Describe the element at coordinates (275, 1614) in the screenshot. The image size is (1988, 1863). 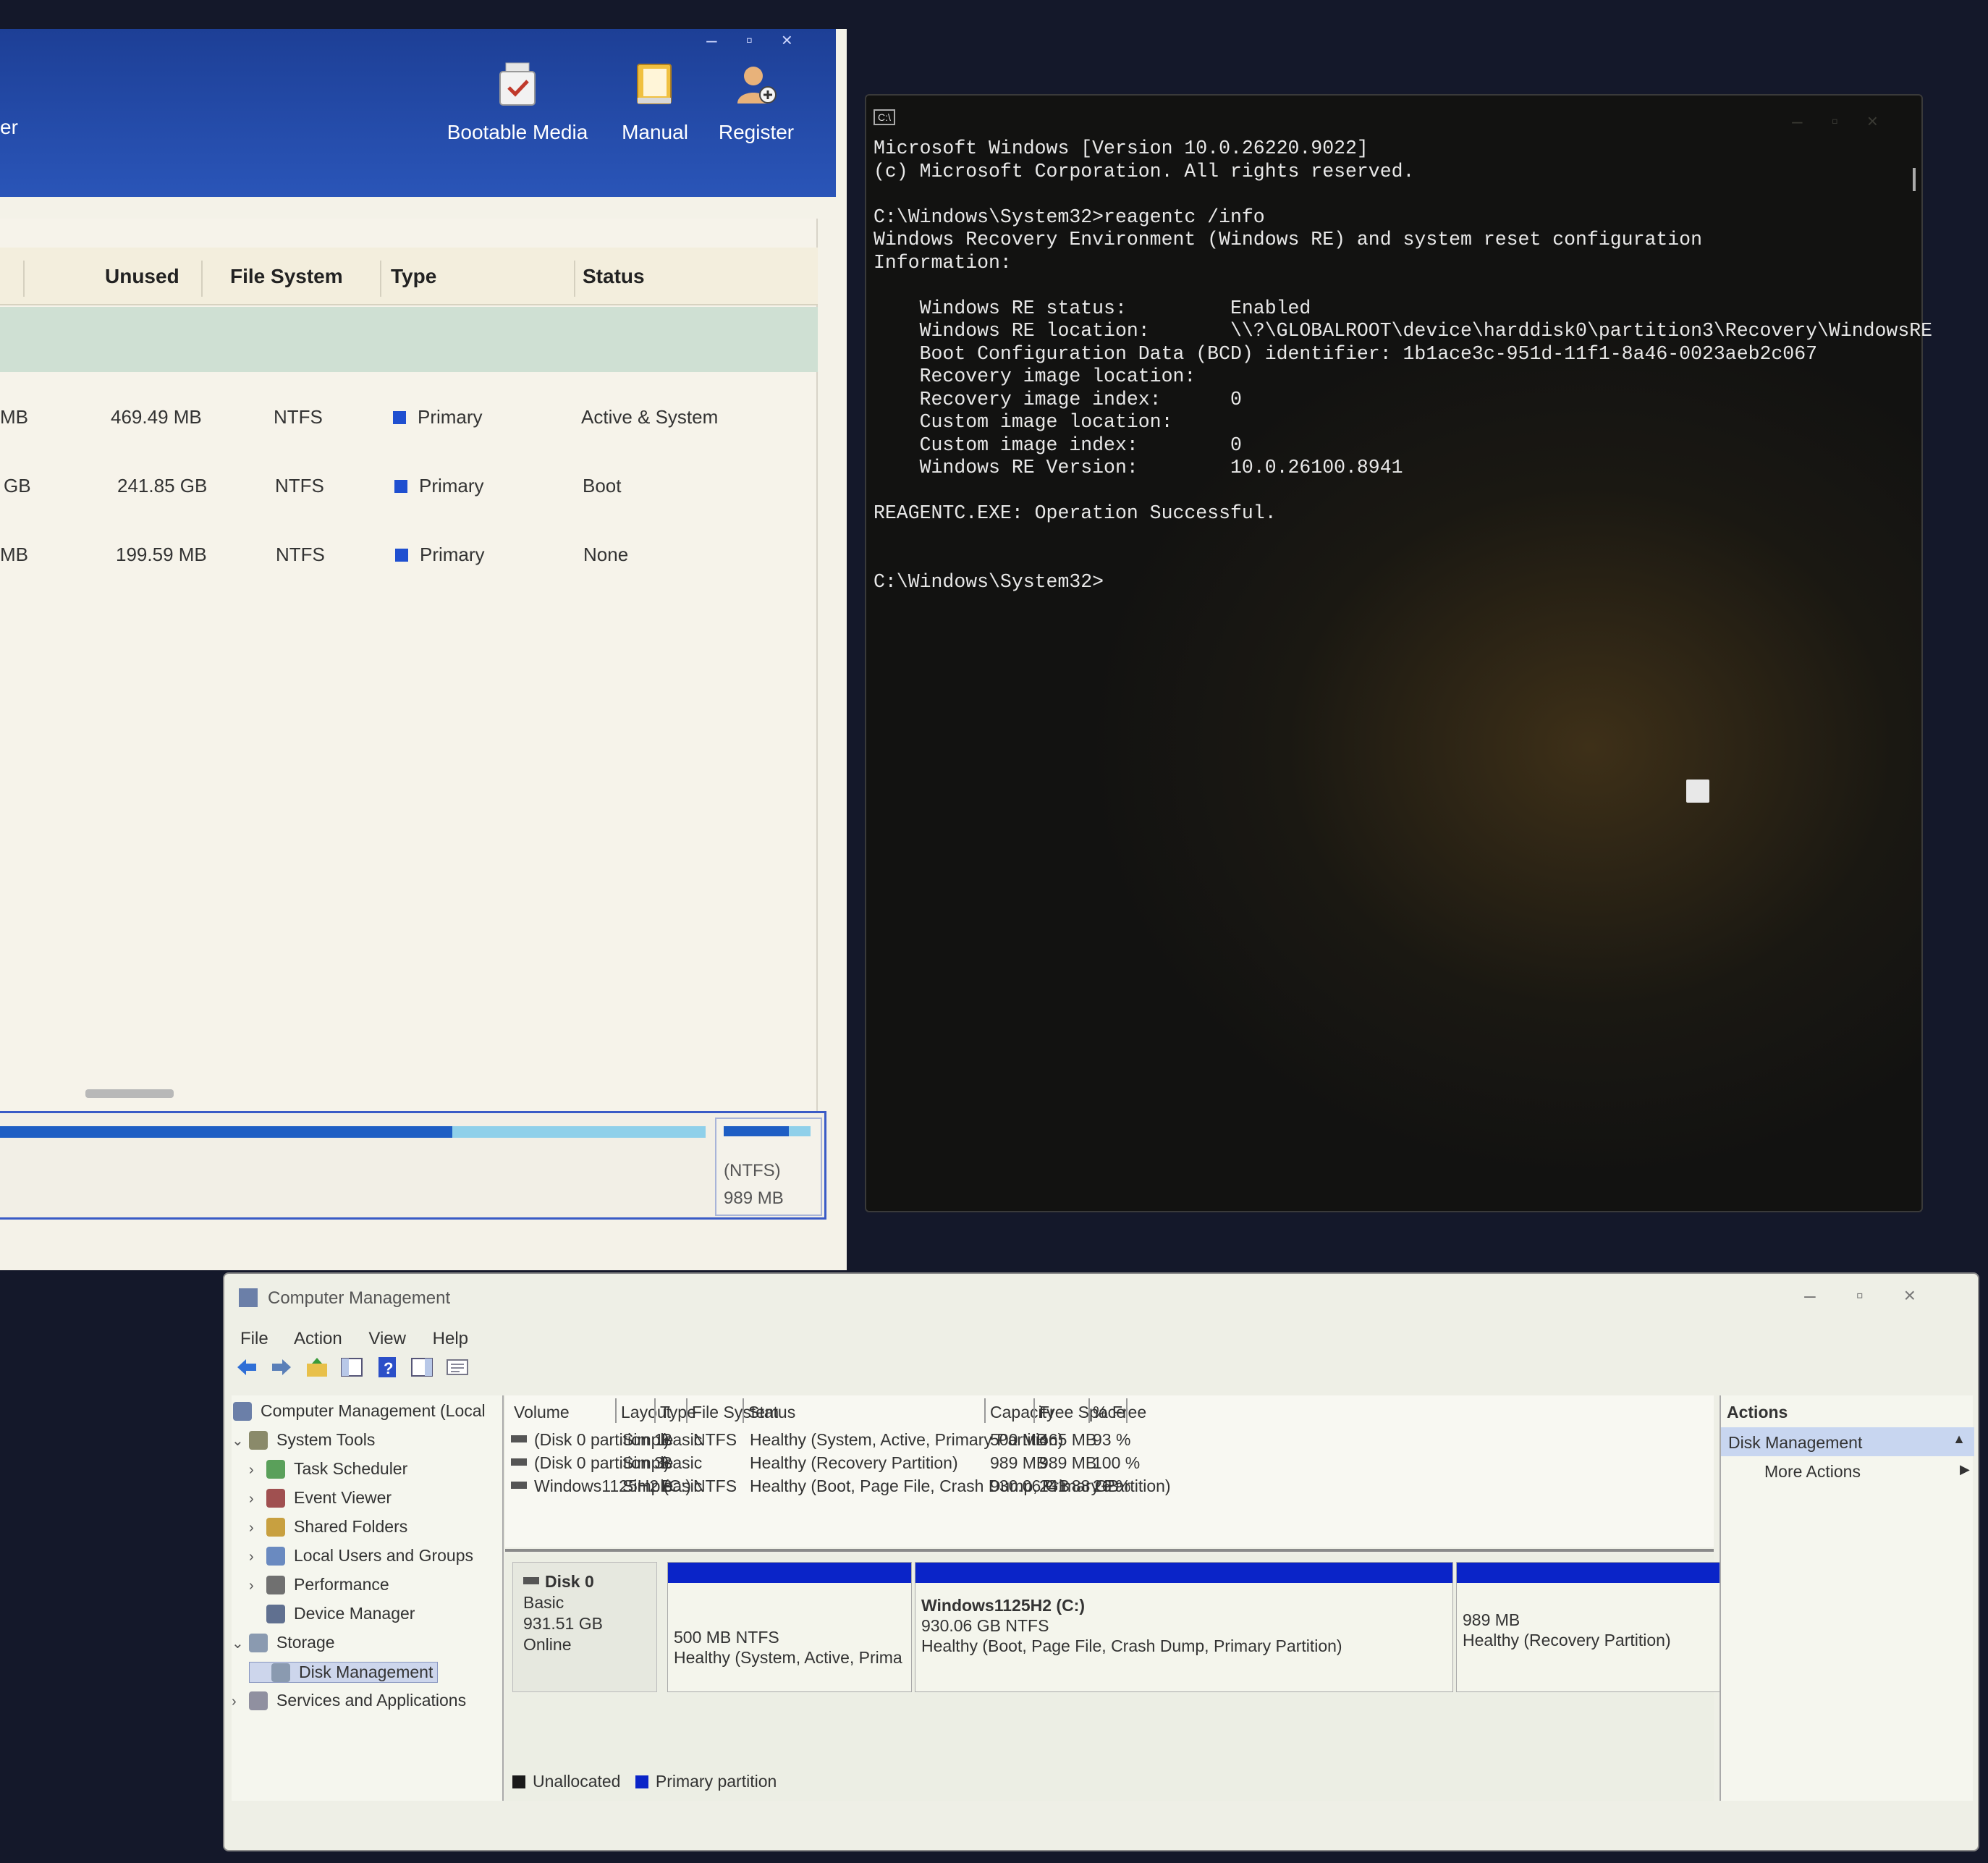
I see `device-manager-icon` at that location.